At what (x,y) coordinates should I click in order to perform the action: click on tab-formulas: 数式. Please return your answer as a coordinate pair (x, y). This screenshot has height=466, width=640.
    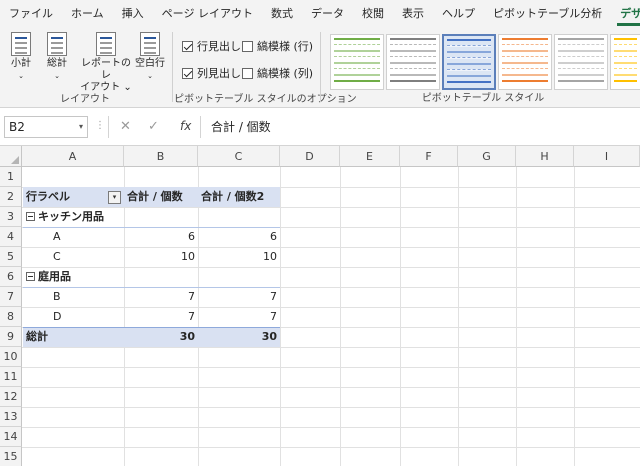
    Looking at the image, I should click on (282, 14).